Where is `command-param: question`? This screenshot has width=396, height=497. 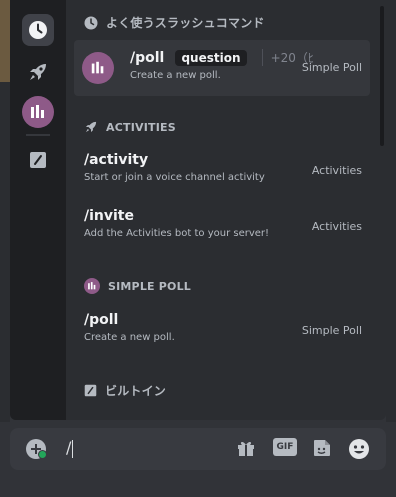 command-param: question is located at coordinates (211, 57).